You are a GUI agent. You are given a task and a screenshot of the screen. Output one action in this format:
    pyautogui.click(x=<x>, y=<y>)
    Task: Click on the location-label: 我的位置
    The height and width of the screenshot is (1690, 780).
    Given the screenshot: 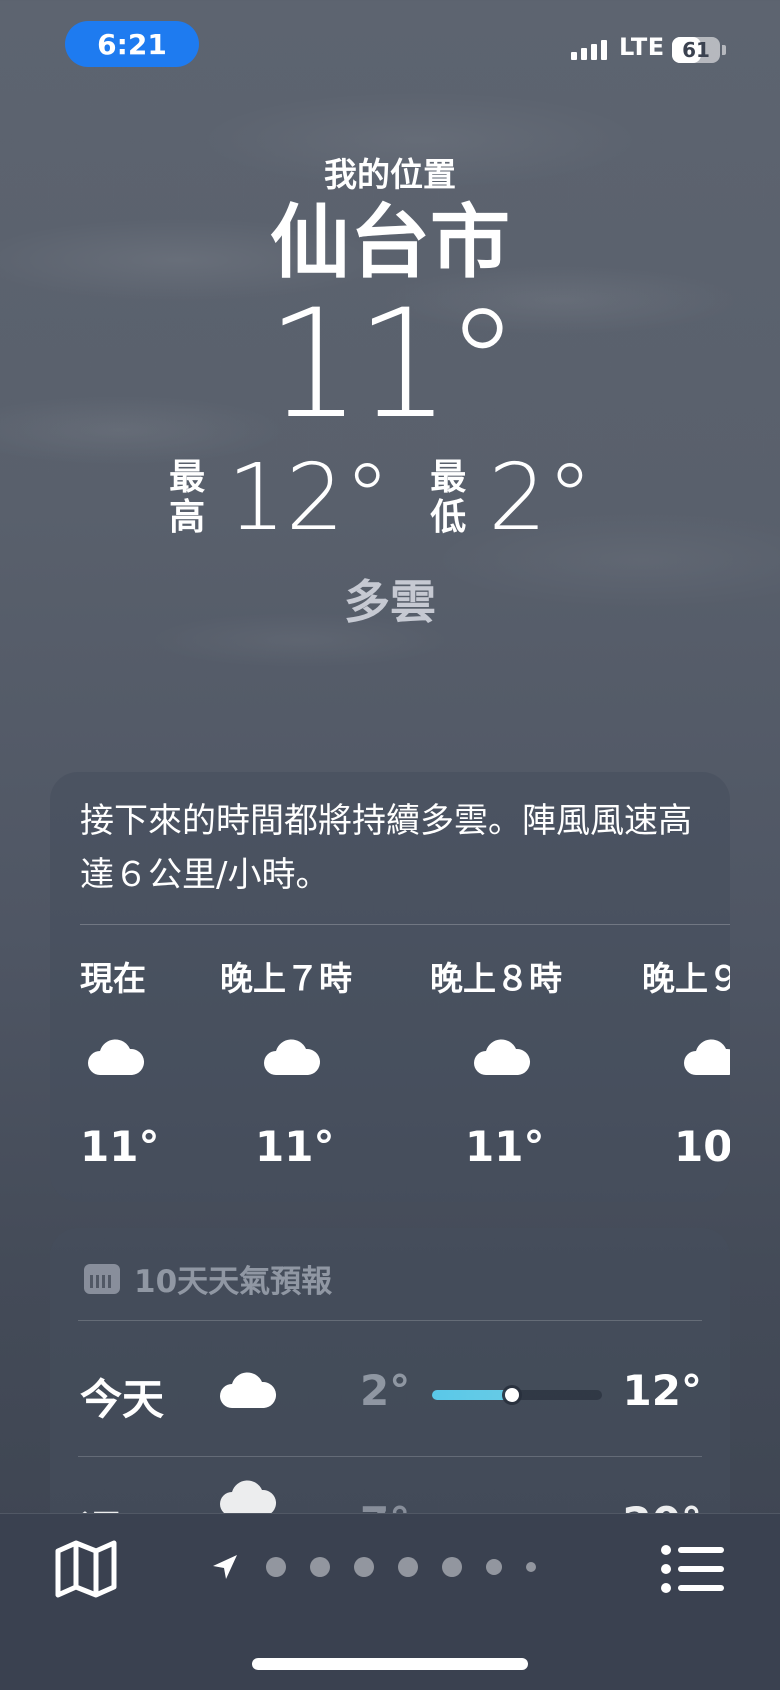 What is the action you would take?
    pyautogui.click(x=390, y=174)
    